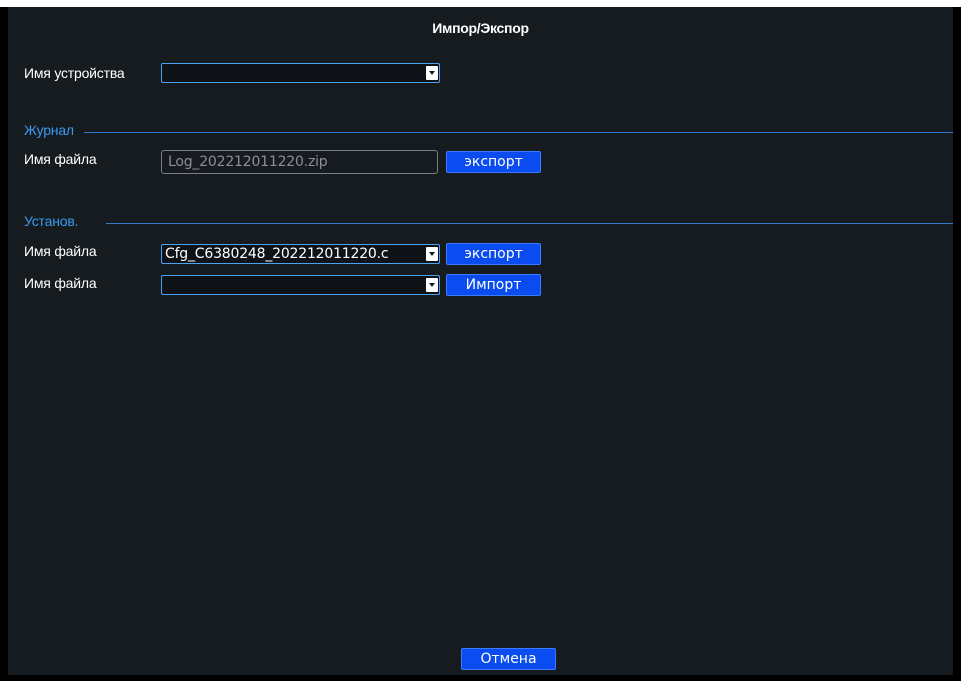 The image size is (961, 681). What do you see at coordinates (493, 285) in the screenshot?
I see `settings-import-button: Импорт` at bounding box center [493, 285].